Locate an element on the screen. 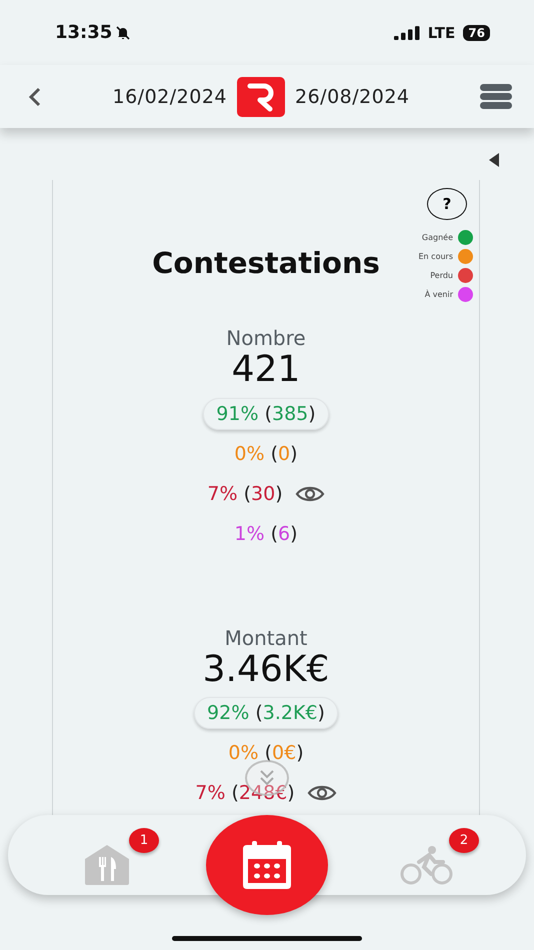  start-date: 16/02/2024 is located at coordinates (169, 97).